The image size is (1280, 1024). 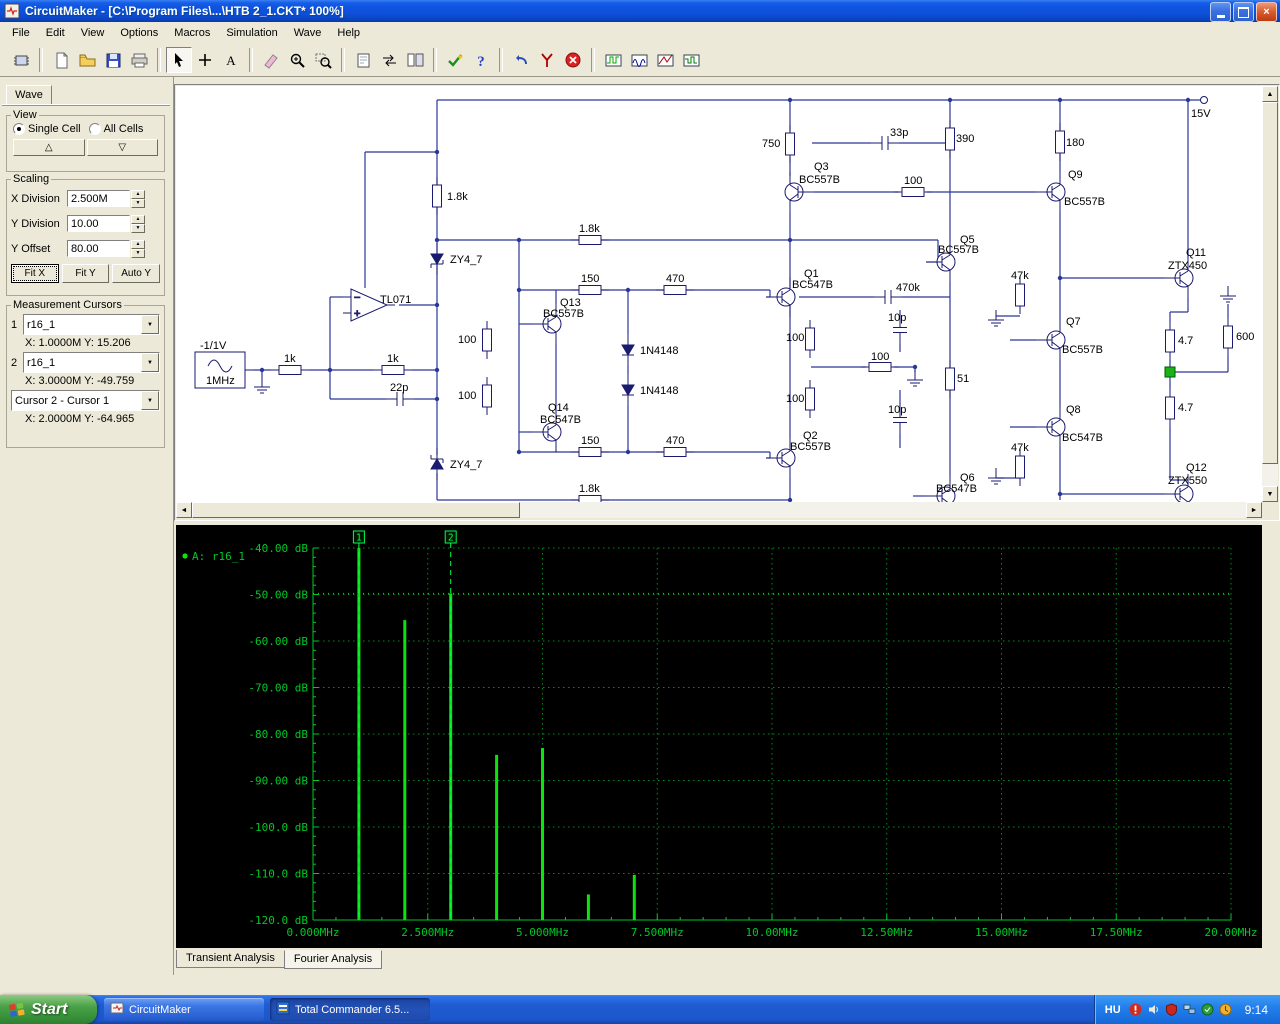 What do you see at coordinates (48, 1009) in the screenshot?
I see `start-button: Start` at bounding box center [48, 1009].